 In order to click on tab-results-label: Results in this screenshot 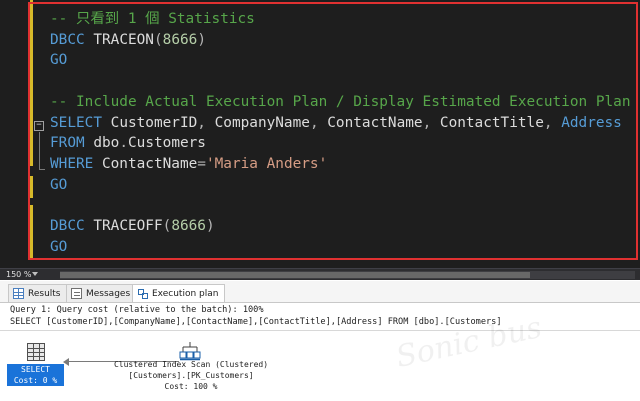, I will do `click(44, 293)`.